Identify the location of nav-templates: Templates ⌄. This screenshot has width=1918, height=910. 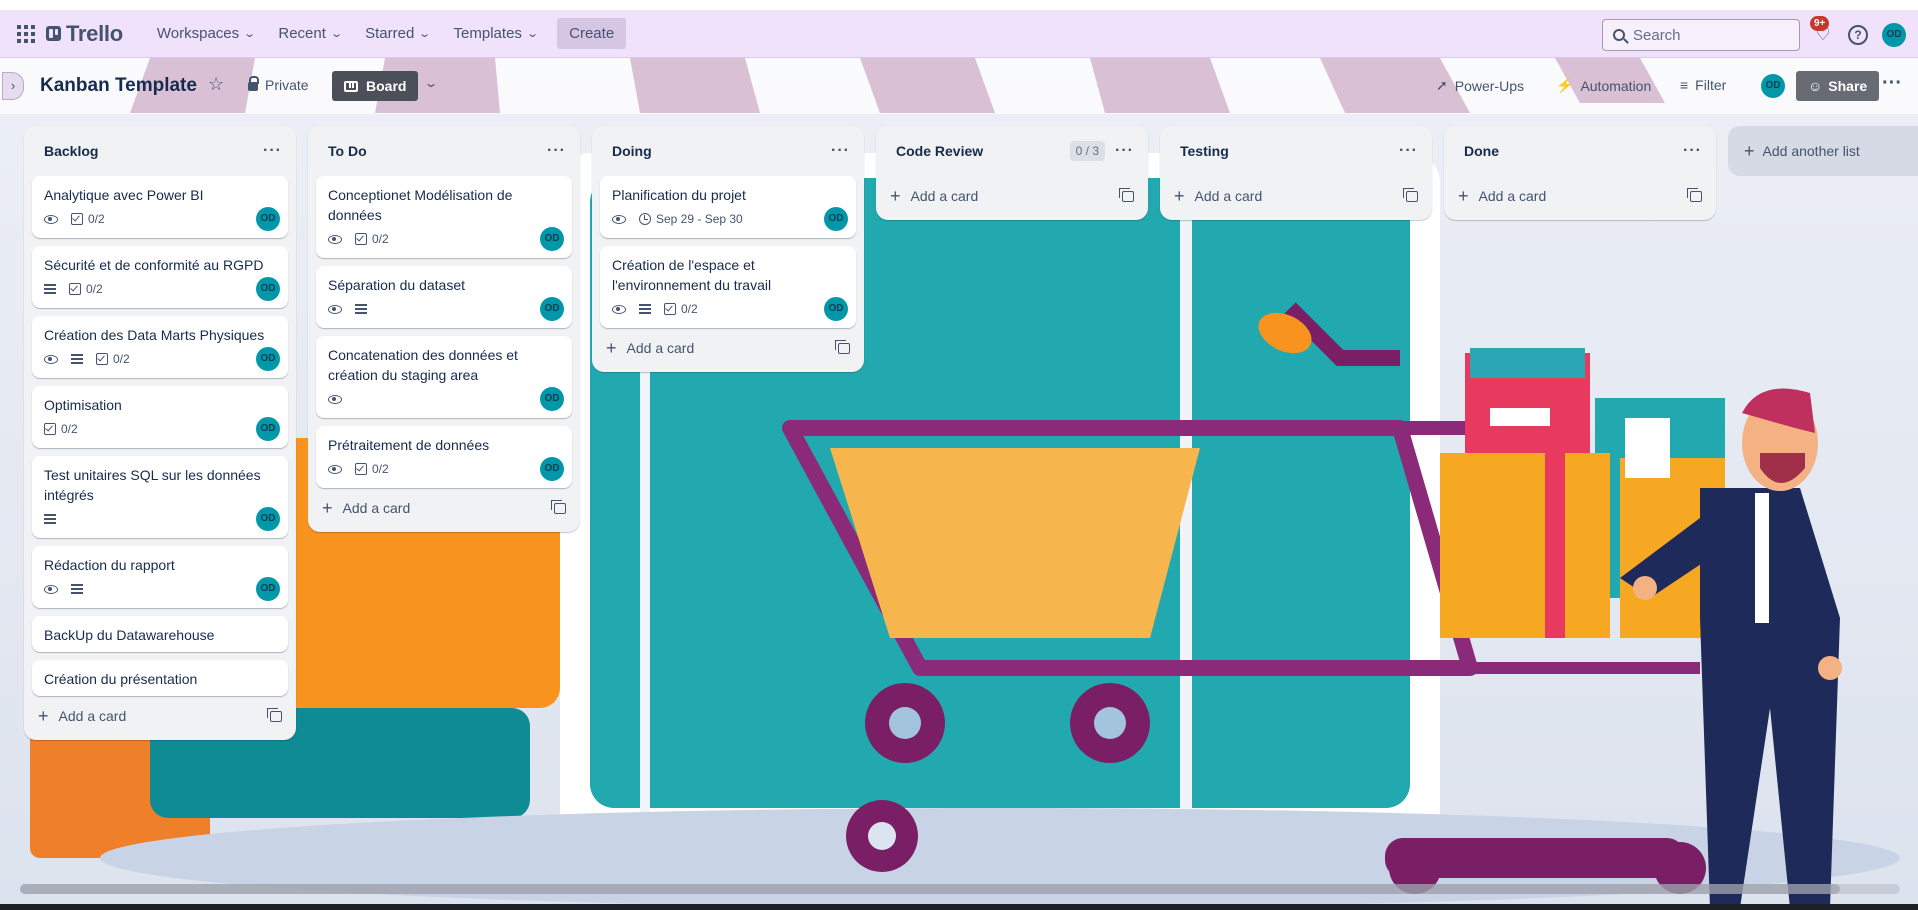
(496, 34).